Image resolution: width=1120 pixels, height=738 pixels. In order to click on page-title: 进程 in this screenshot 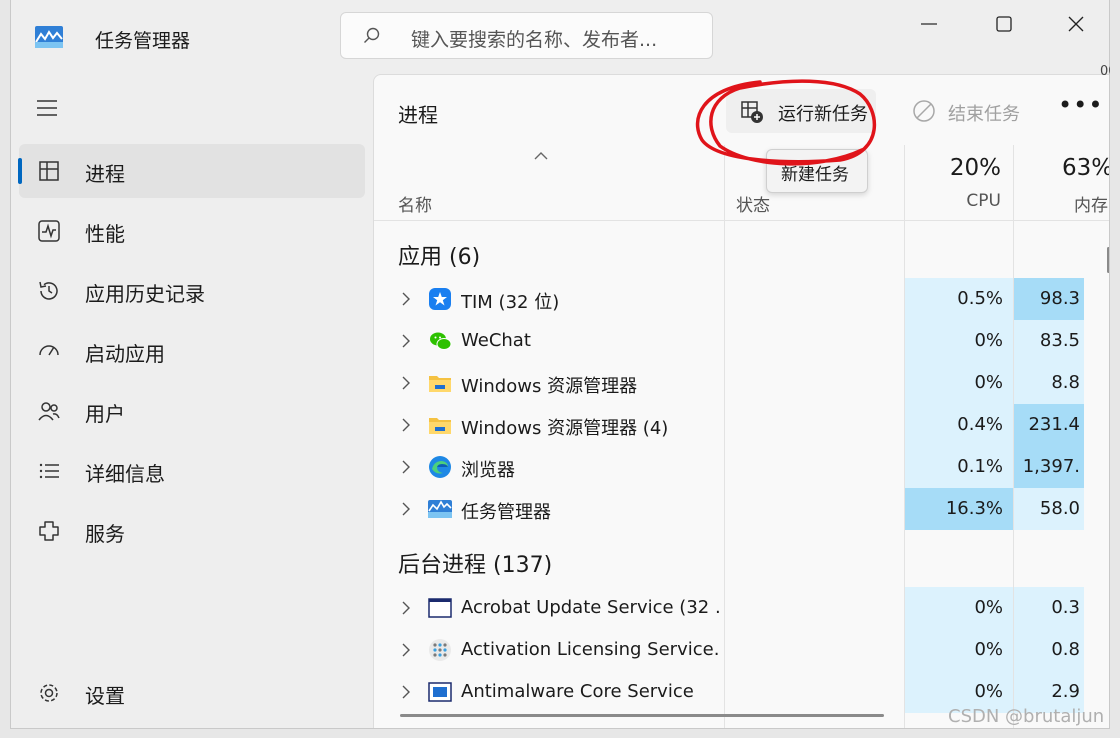, I will do `click(418, 115)`.